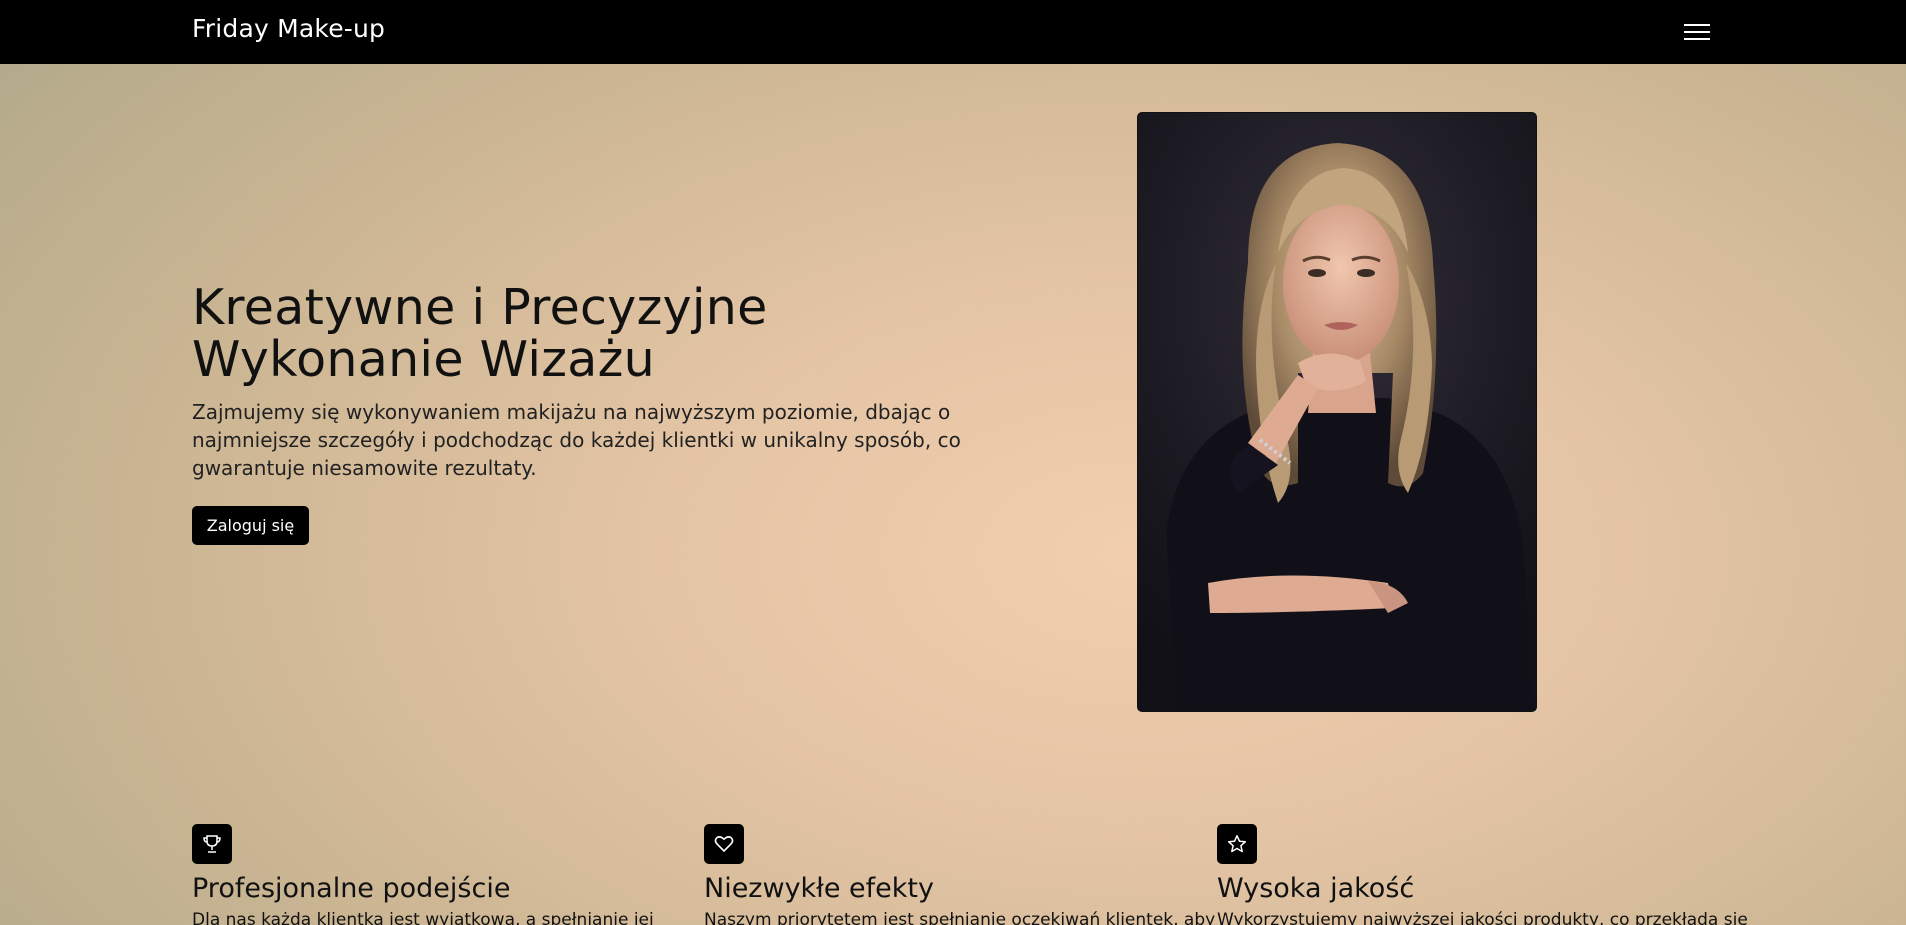  Describe the element at coordinates (724, 844) in the screenshot. I see `heart-icon` at that location.